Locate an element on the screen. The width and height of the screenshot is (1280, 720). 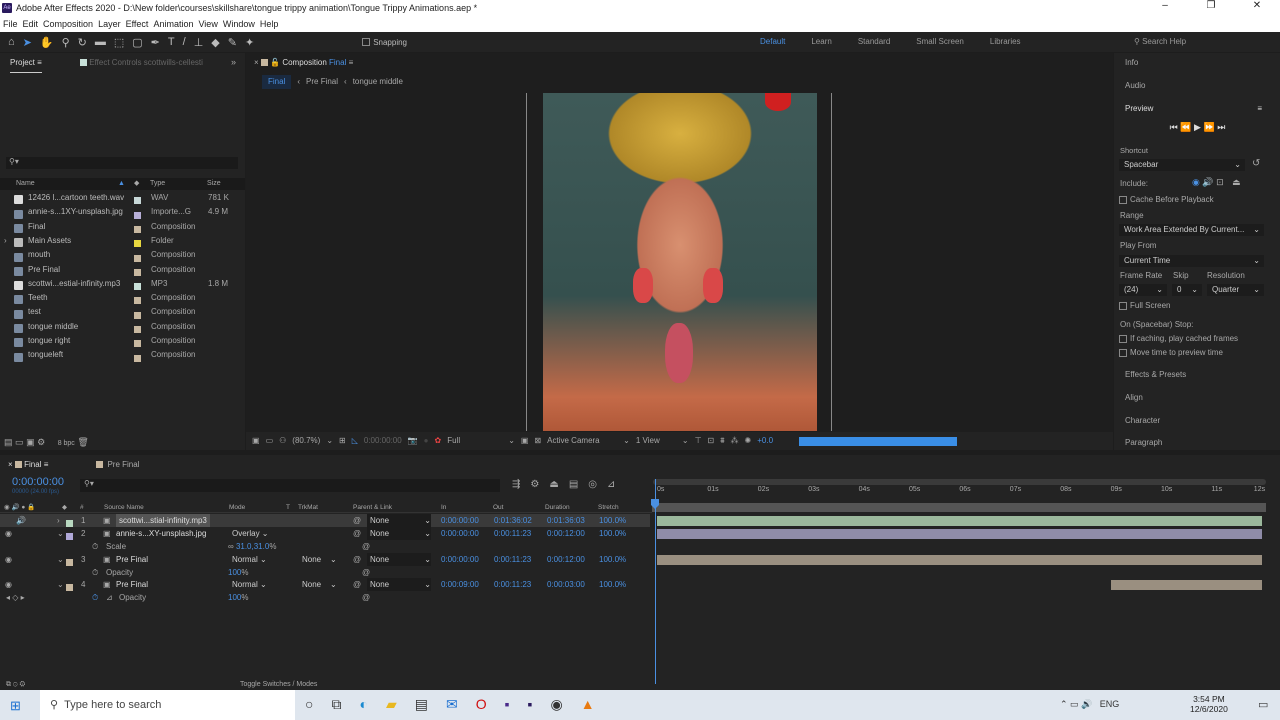
bit-depth: 8 bpc is located at coordinates (66, 443).